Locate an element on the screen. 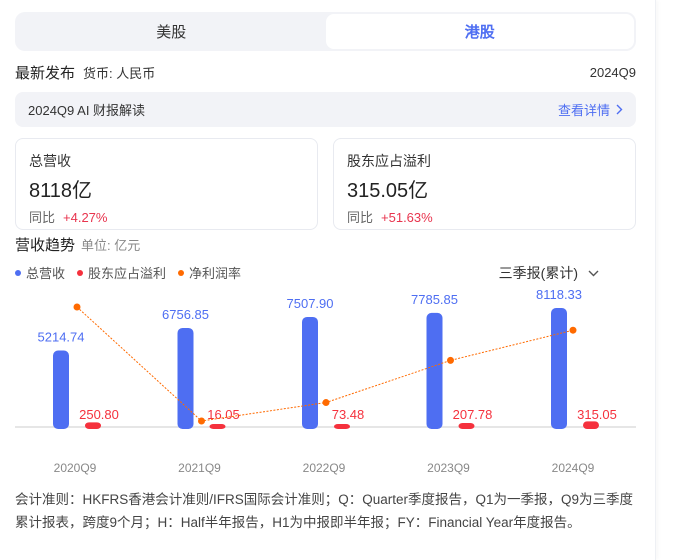  card-label: 总营收 is located at coordinates (50, 161).